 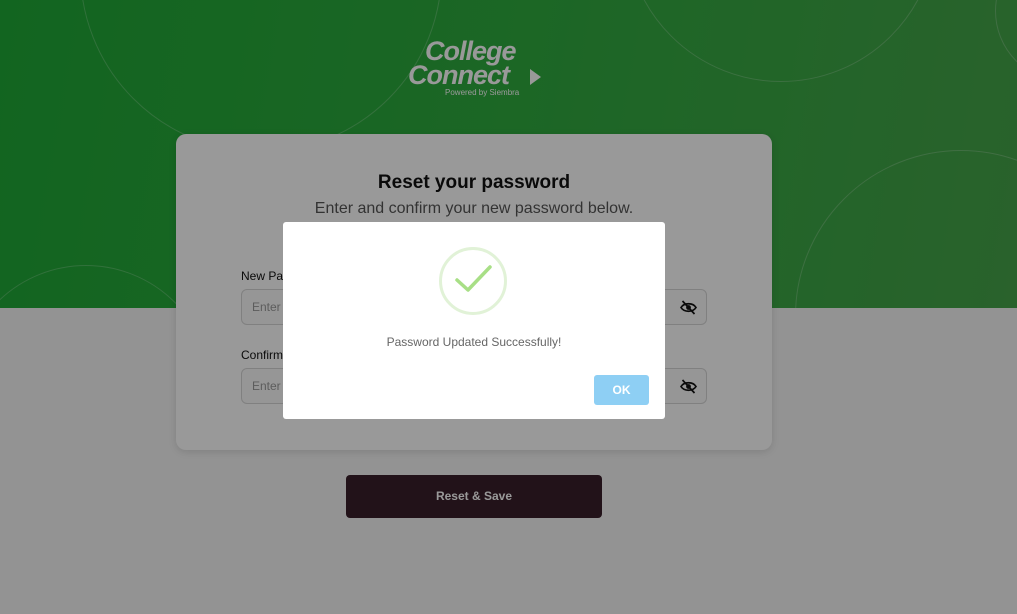 What do you see at coordinates (474, 342) in the screenshot?
I see `success-message: Password Updated Successfully!` at bounding box center [474, 342].